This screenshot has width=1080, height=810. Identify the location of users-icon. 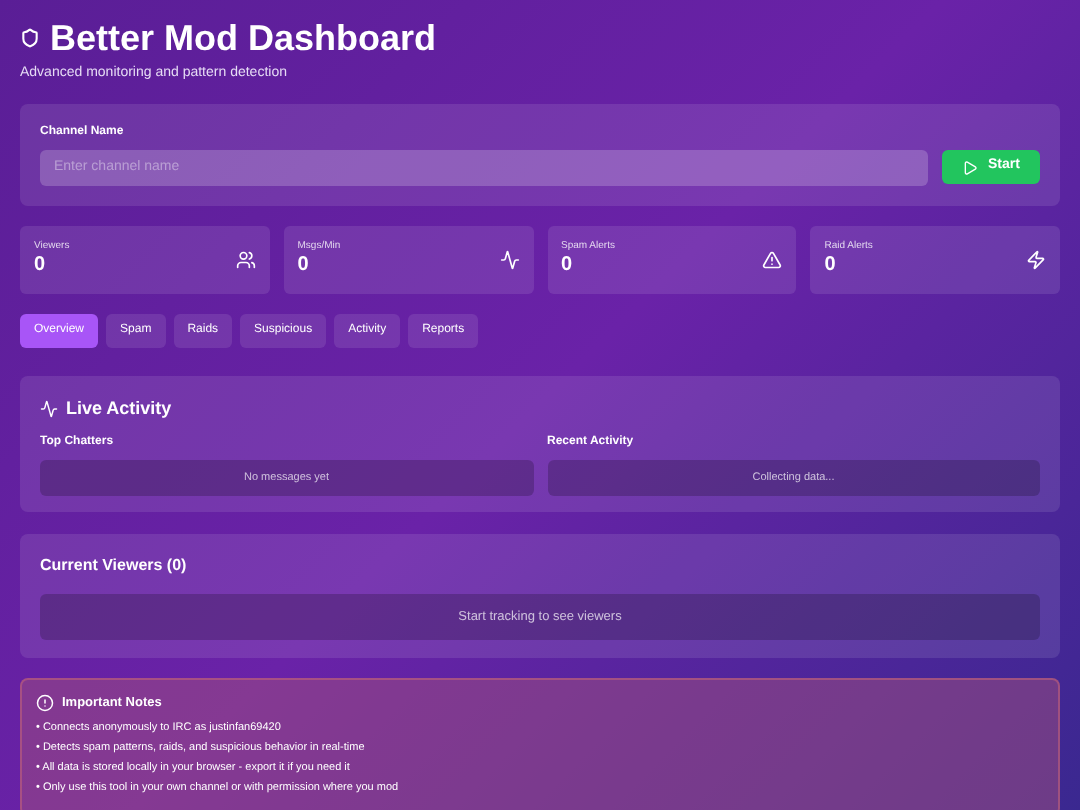
(245, 259).